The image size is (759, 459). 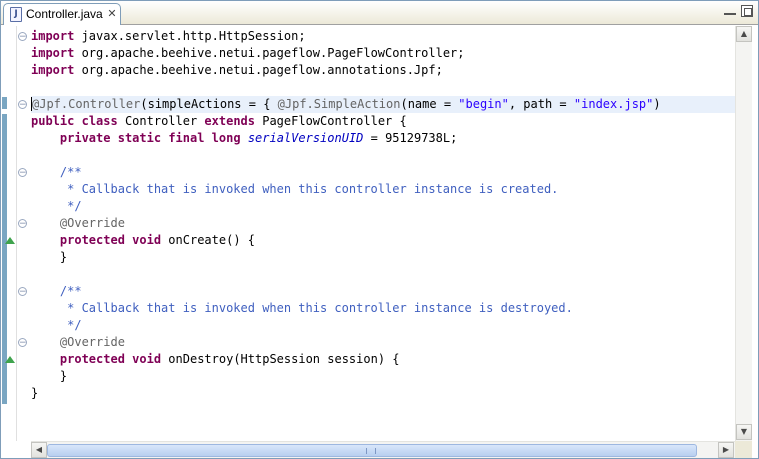 What do you see at coordinates (226, 138) in the screenshot?
I see `code-token: long` at bounding box center [226, 138].